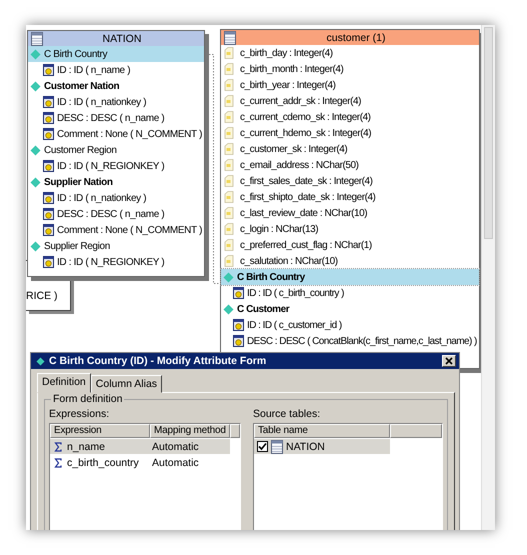  Describe the element at coordinates (103, 462) in the screenshot. I see `expression-text: c_birth_country` at that location.